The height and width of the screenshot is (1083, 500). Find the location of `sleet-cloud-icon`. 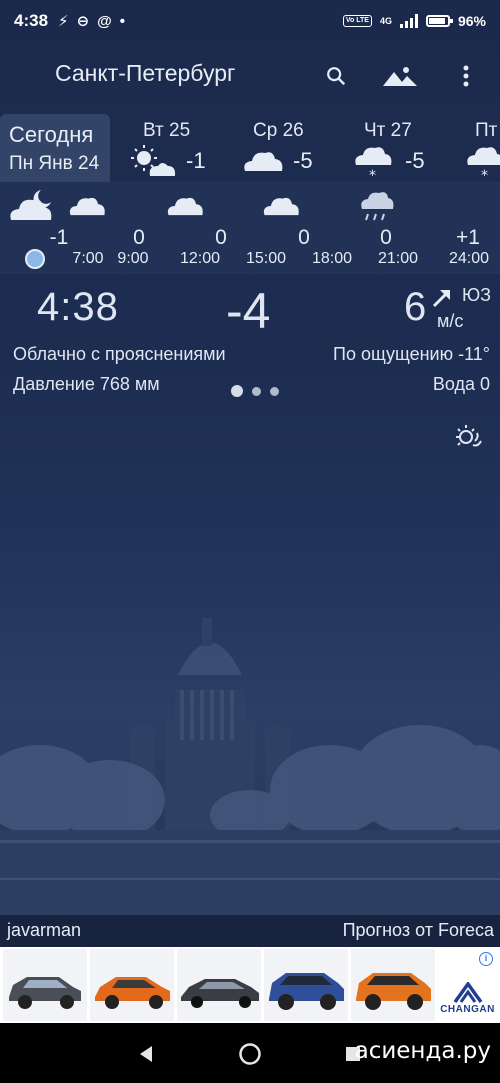

sleet-cloud-icon is located at coordinates (377, 209).